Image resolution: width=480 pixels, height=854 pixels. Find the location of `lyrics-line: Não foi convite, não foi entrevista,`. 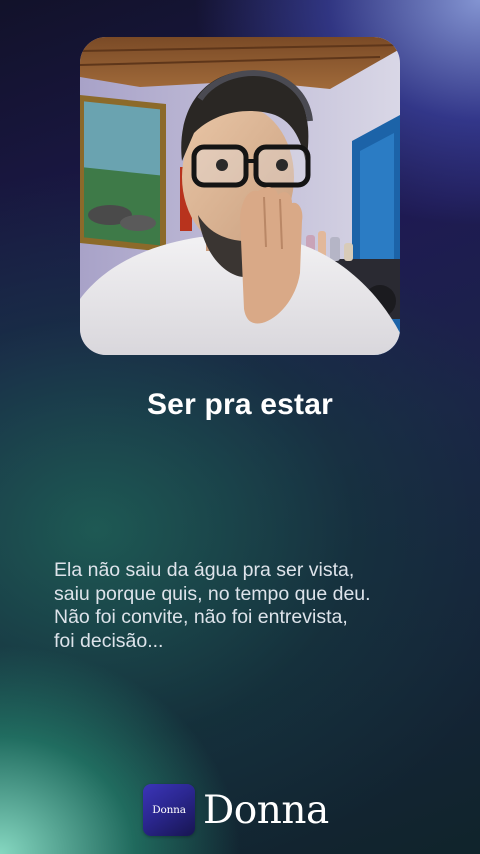

lyrics-line: Não foi convite, não foi entrevista, is located at coordinates (201, 617).